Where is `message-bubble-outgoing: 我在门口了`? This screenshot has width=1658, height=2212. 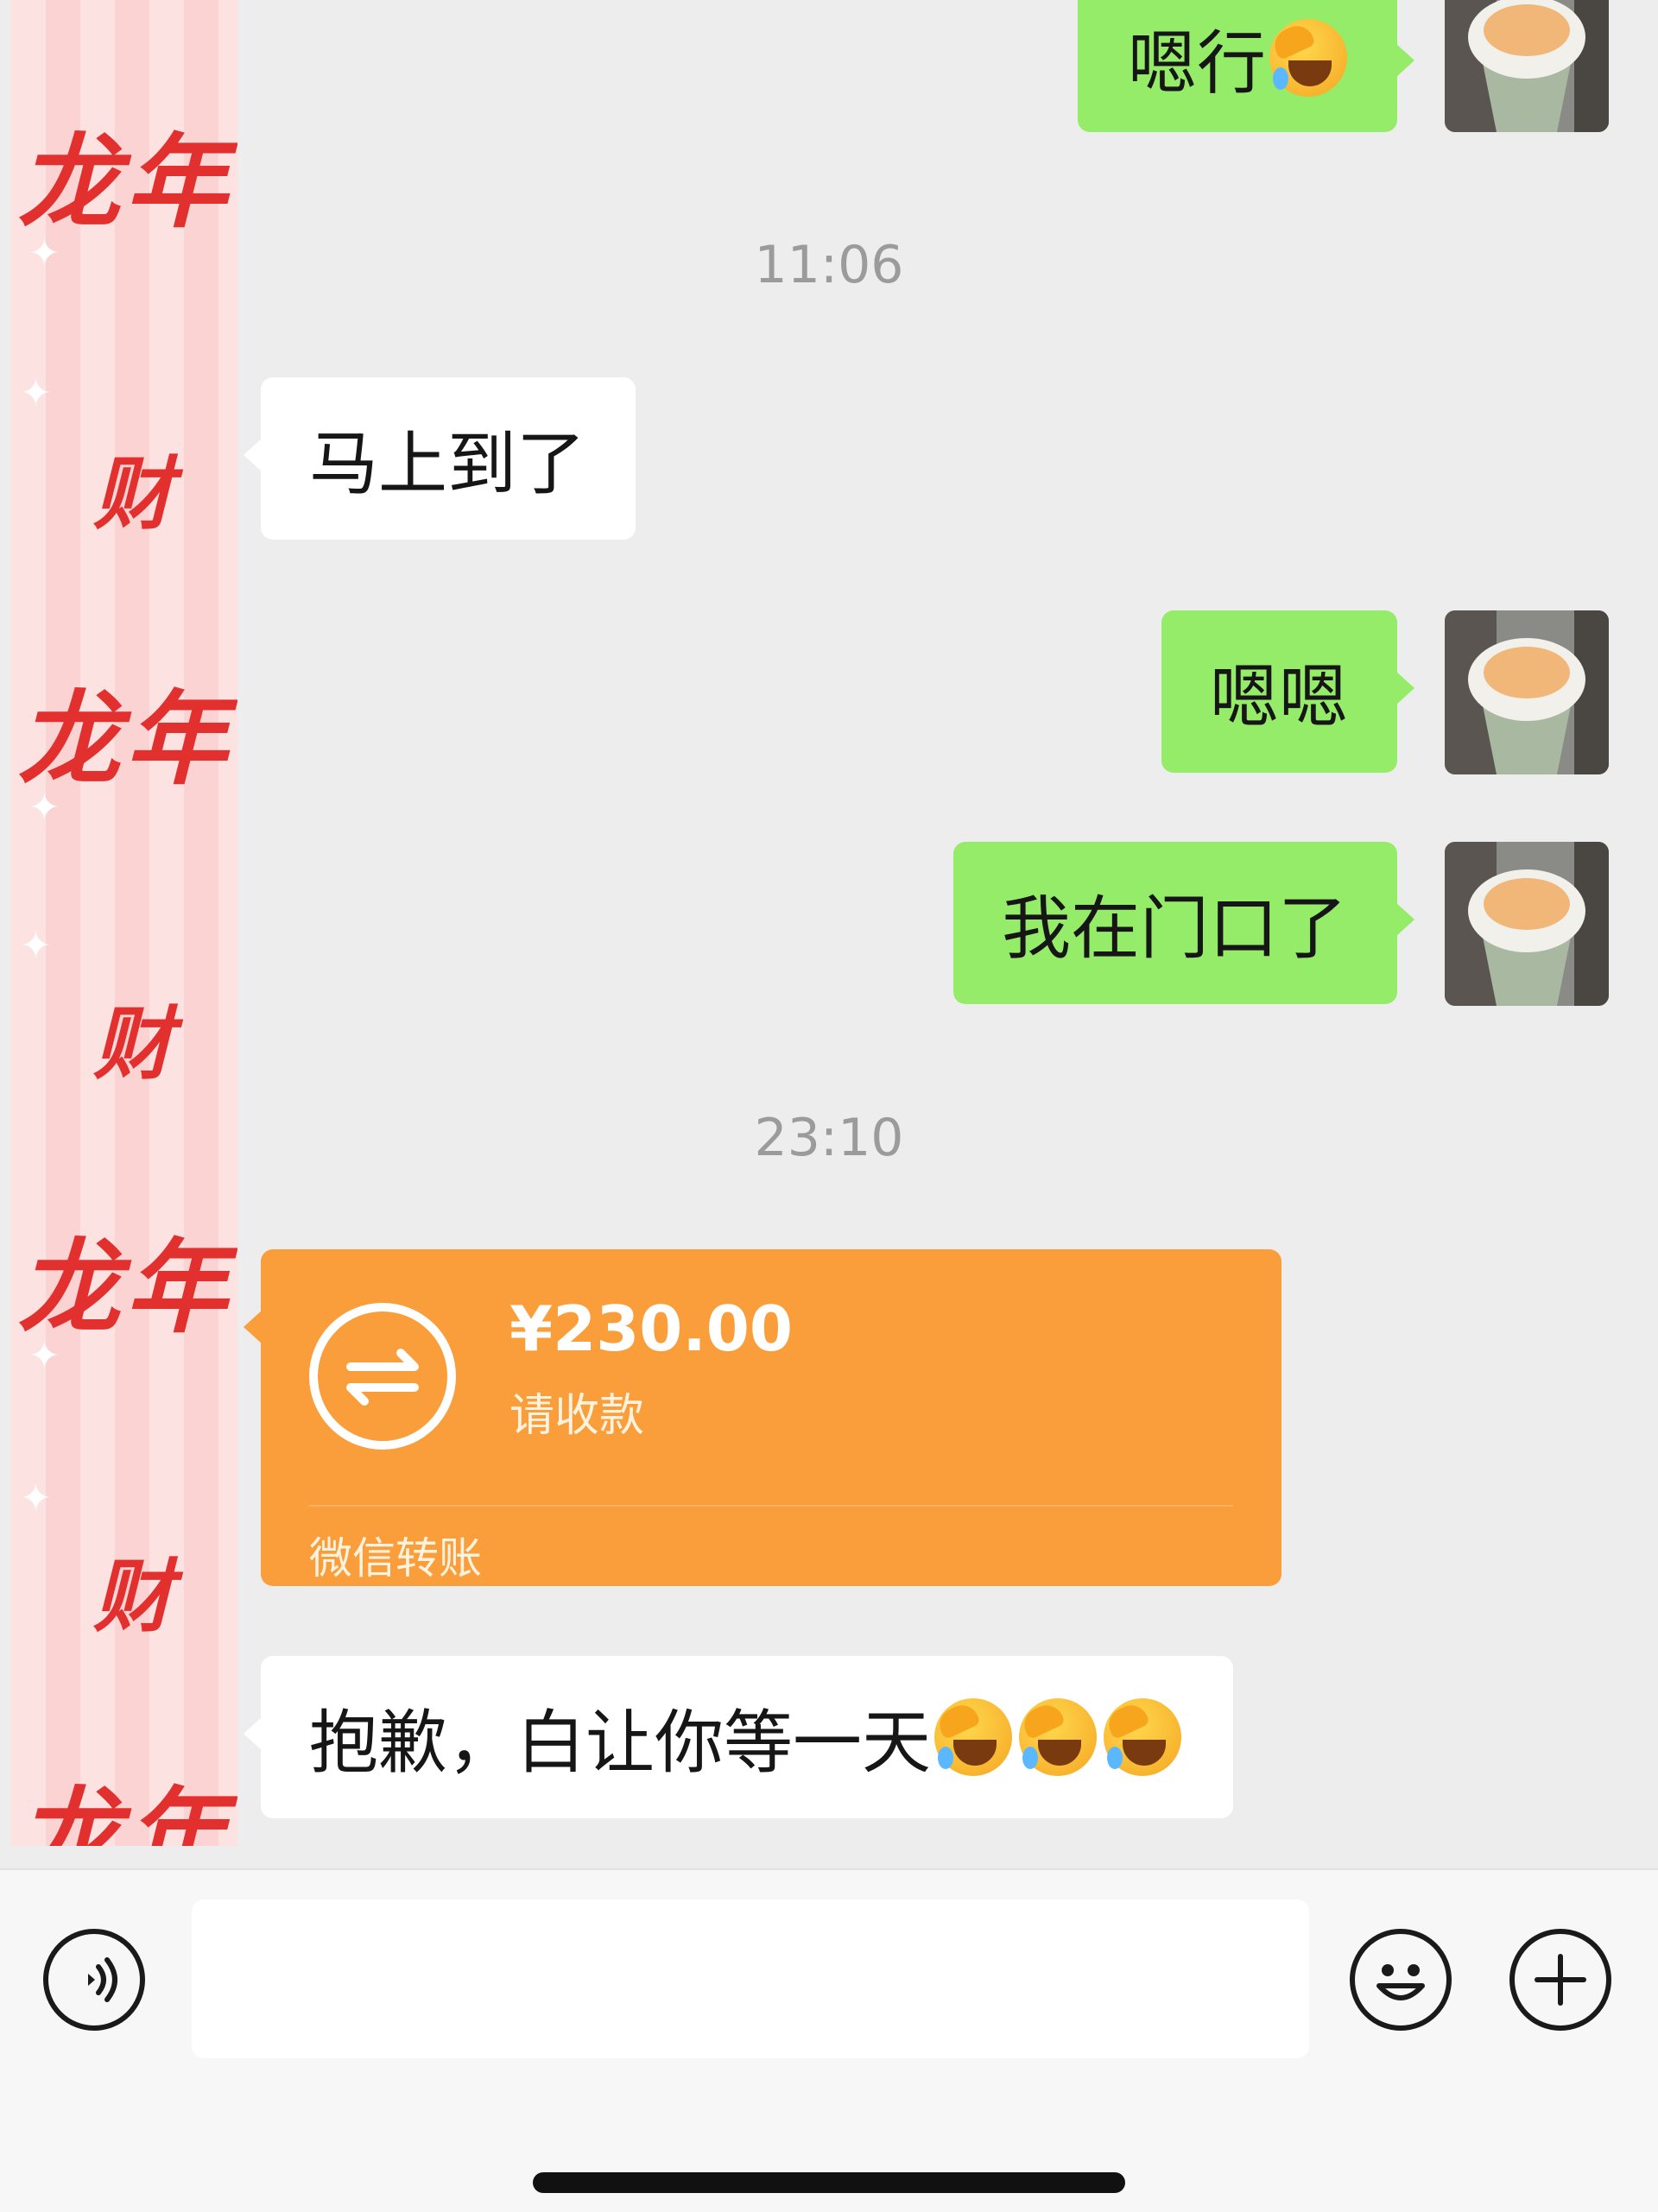 message-bubble-outgoing: 我在门口了 is located at coordinates (1183, 923).